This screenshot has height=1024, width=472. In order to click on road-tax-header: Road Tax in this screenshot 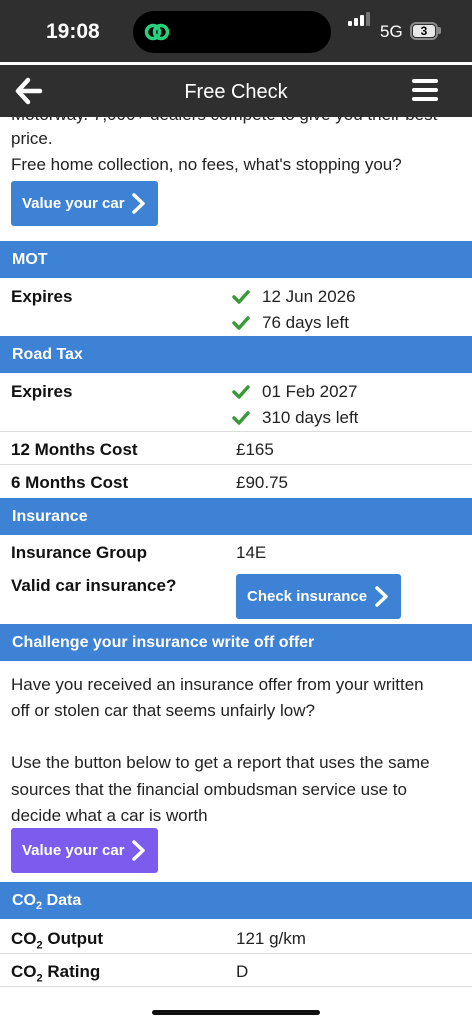, I will do `click(236, 354)`.